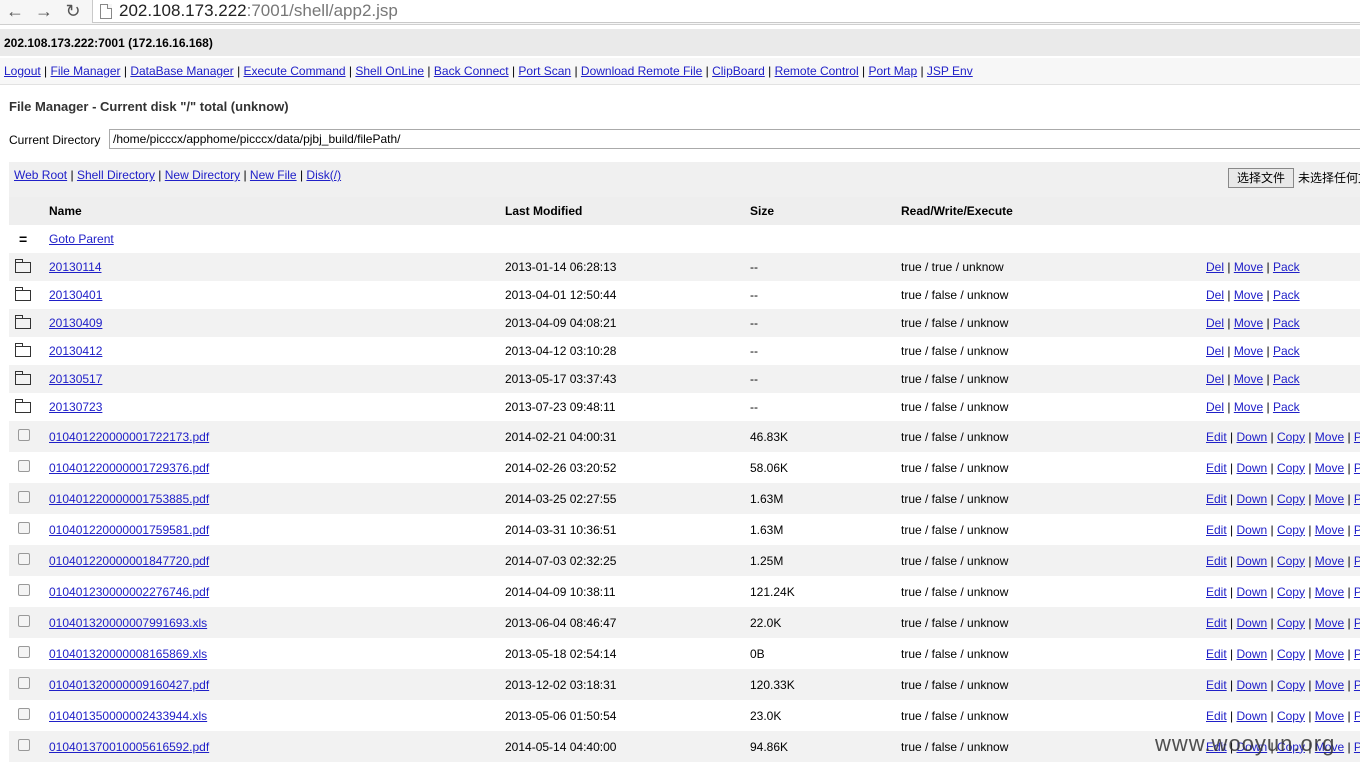 The image size is (1360, 771). What do you see at coordinates (75, 379) in the screenshot?
I see `directory-link: 20130517` at bounding box center [75, 379].